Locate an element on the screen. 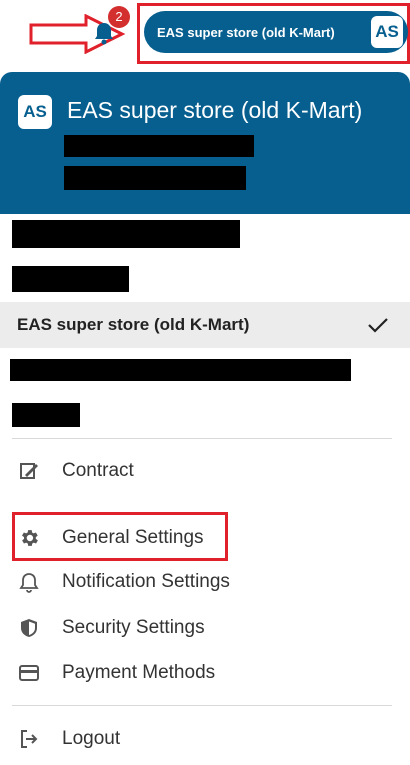  menu-item-label: Notification Settings is located at coordinates (146, 581).